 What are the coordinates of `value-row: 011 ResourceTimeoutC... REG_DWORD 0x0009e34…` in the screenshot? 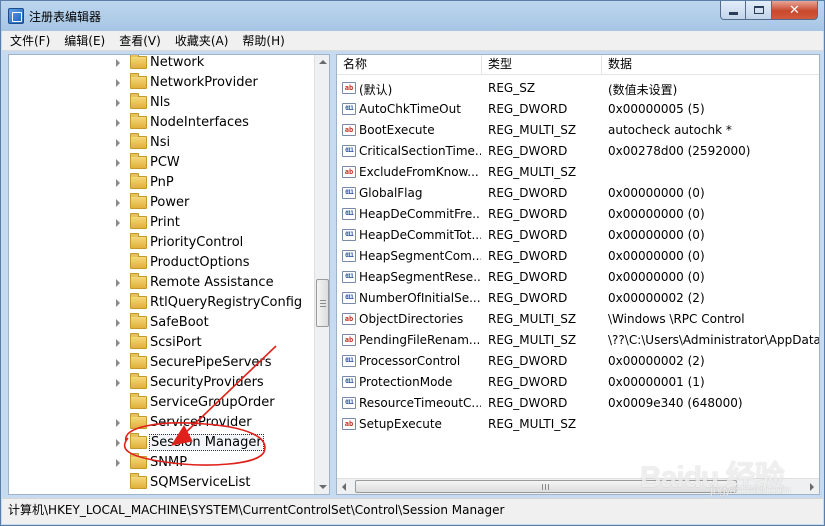 It's located at (578, 403).